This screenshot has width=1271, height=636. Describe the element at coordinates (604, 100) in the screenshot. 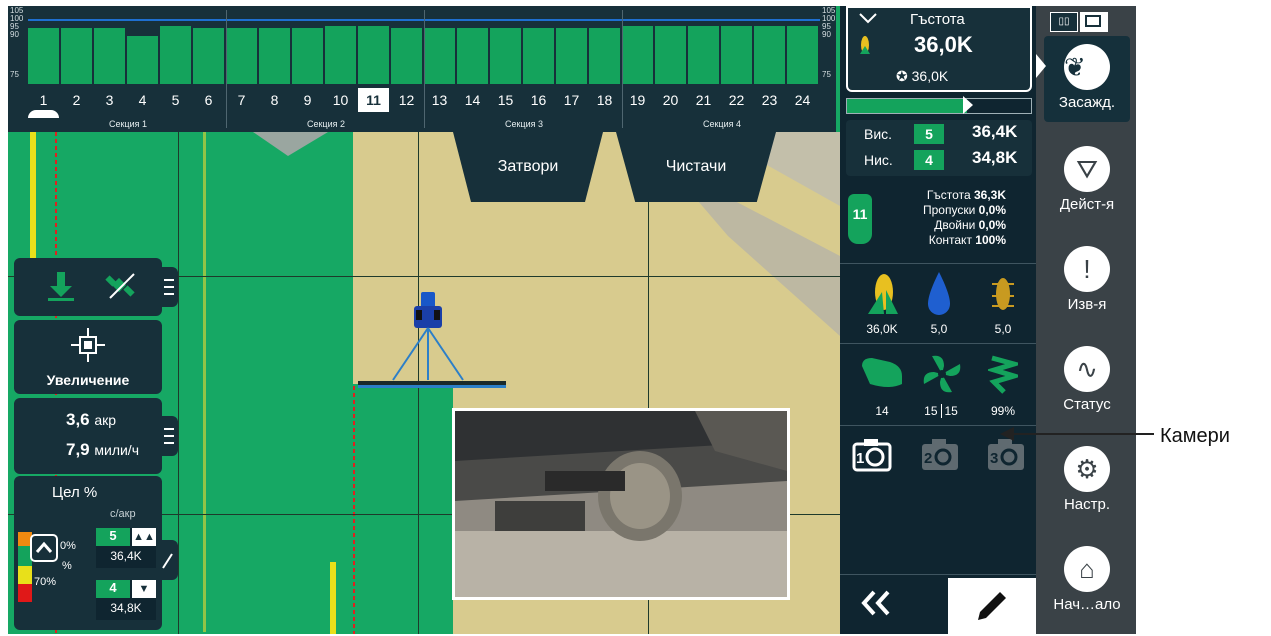

I see `row-number: 18` at that location.